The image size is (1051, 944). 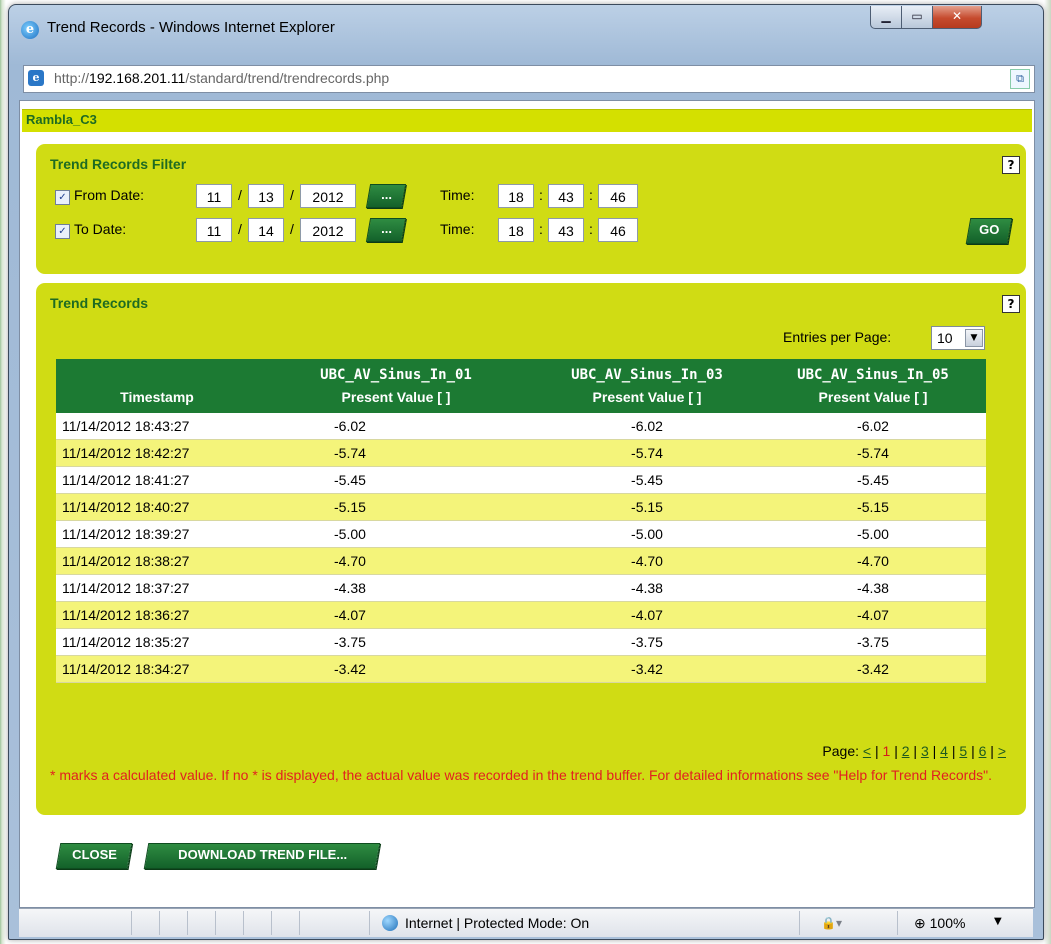 What do you see at coordinates (516, 196) in the screenshot?
I see `from-hour-input: 18` at bounding box center [516, 196].